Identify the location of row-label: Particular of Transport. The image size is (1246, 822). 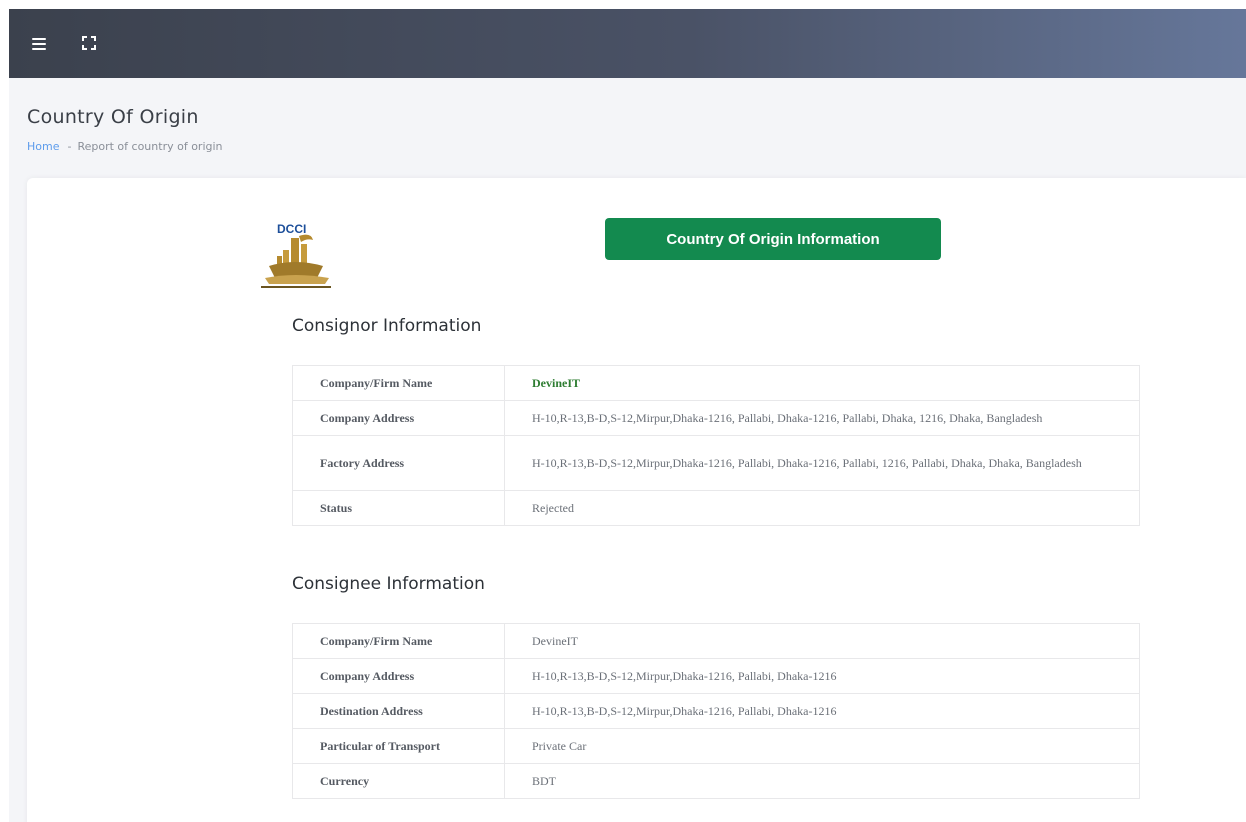
(398, 746).